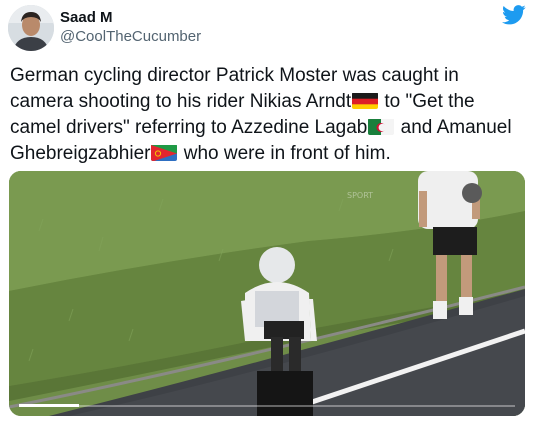 The width and height of the screenshot is (534, 421). Describe the element at coordinates (164, 152) in the screenshot. I see `eritrea-flag-icon` at that location.